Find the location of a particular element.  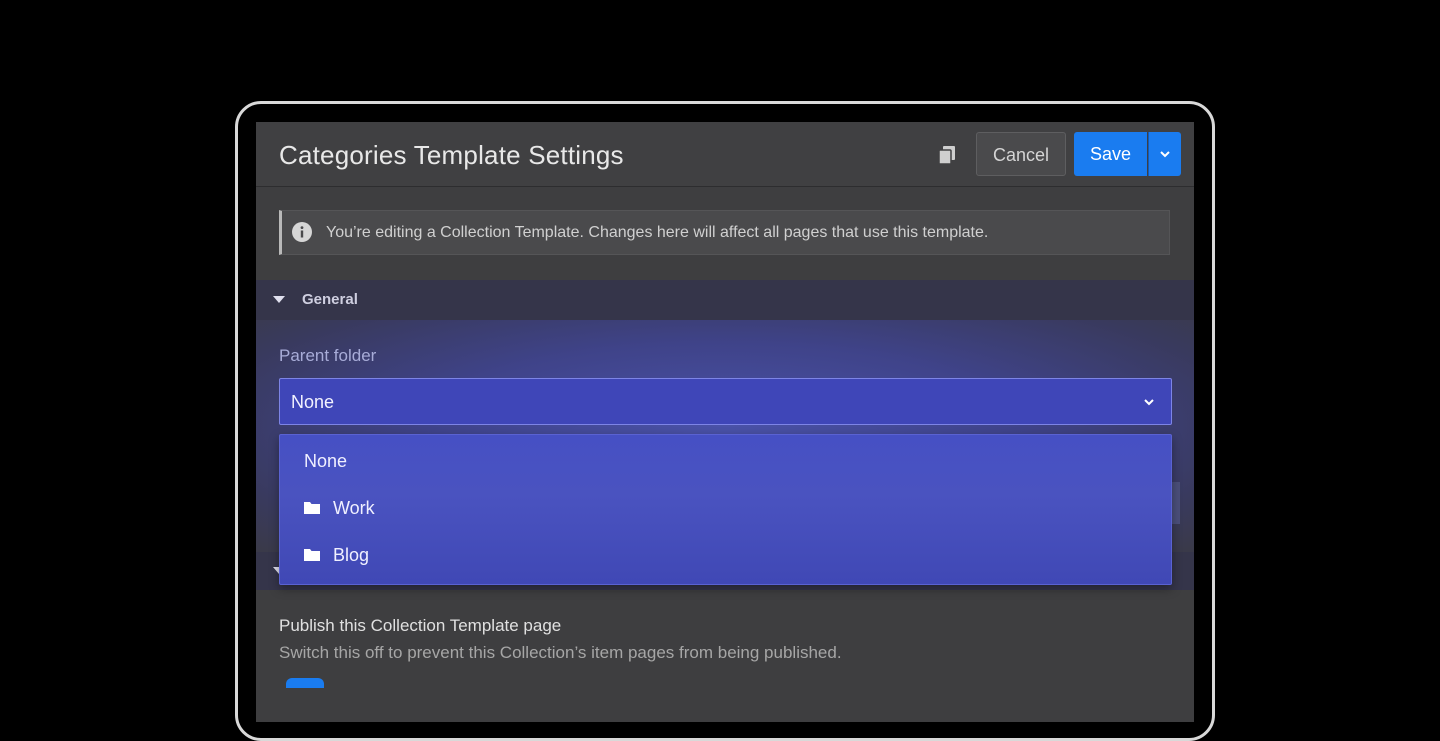

dropdown-option-none: None is located at coordinates (725, 460).